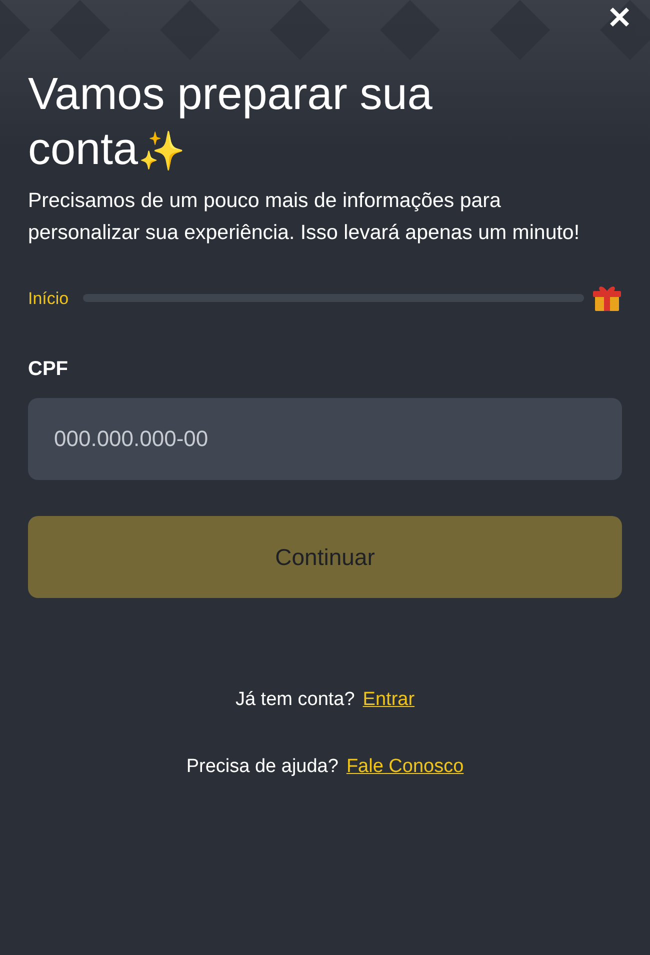 The width and height of the screenshot is (650, 955). What do you see at coordinates (48, 299) in the screenshot?
I see `progress-label: Início` at bounding box center [48, 299].